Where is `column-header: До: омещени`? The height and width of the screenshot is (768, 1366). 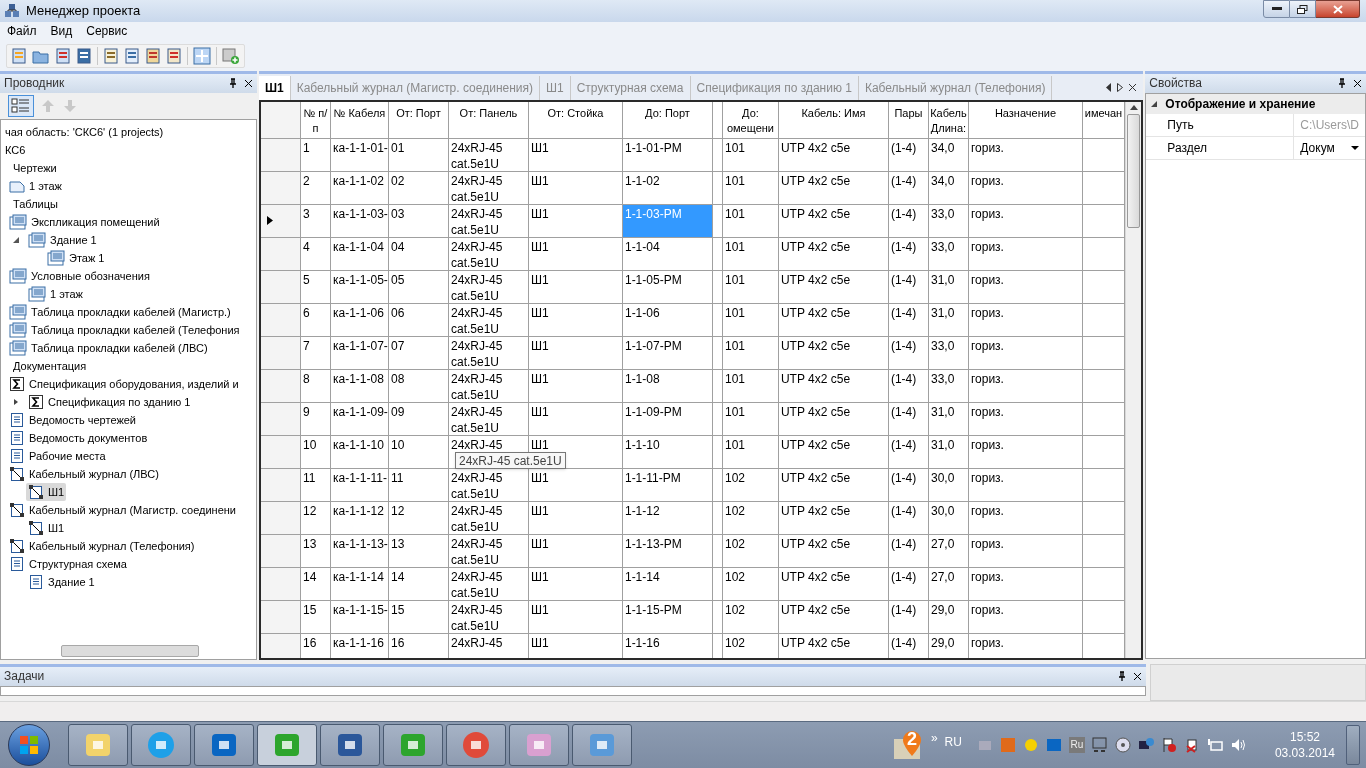 column-header: До: омещени is located at coordinates (750, 119).